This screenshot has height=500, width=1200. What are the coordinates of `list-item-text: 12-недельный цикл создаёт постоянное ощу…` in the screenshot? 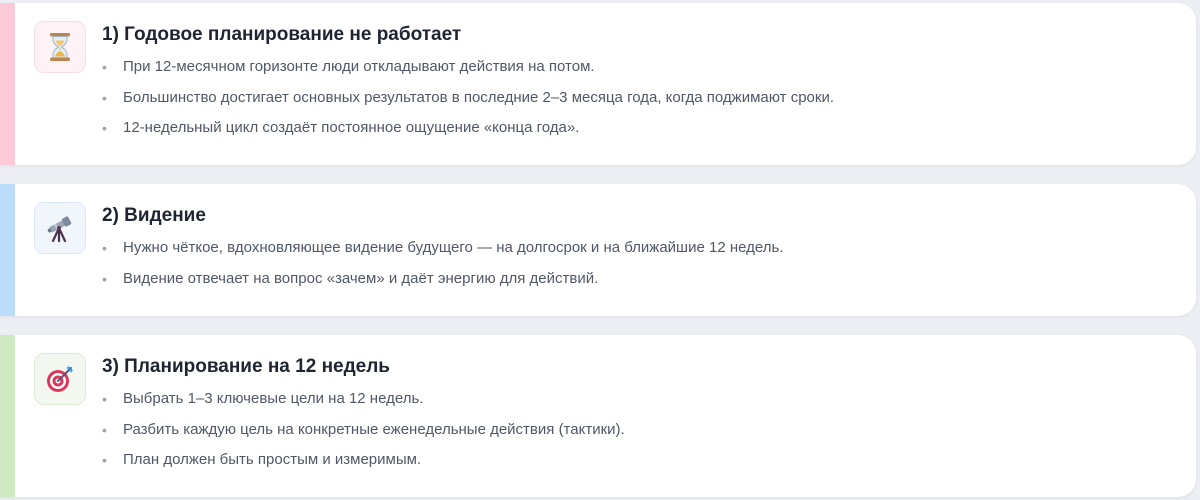 It's located at (351, 127).